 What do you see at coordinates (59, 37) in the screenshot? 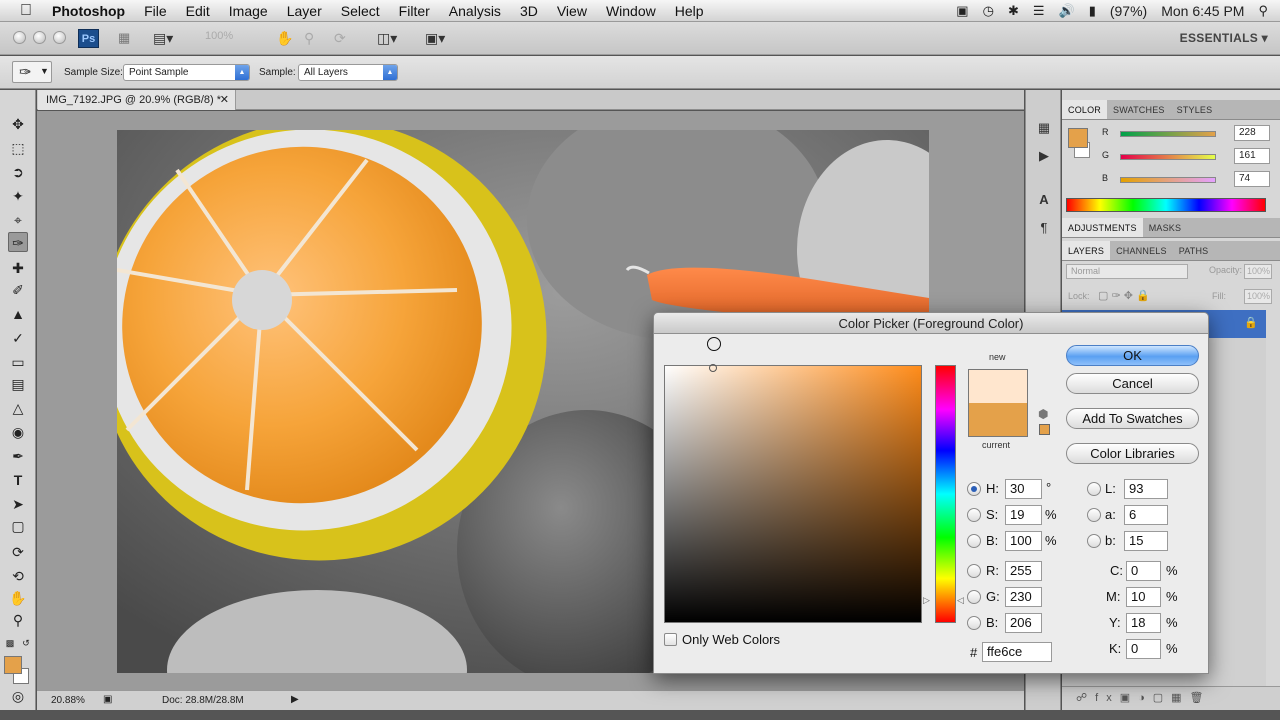
I see `window-zoom-button` at bounding box center [59, 37].